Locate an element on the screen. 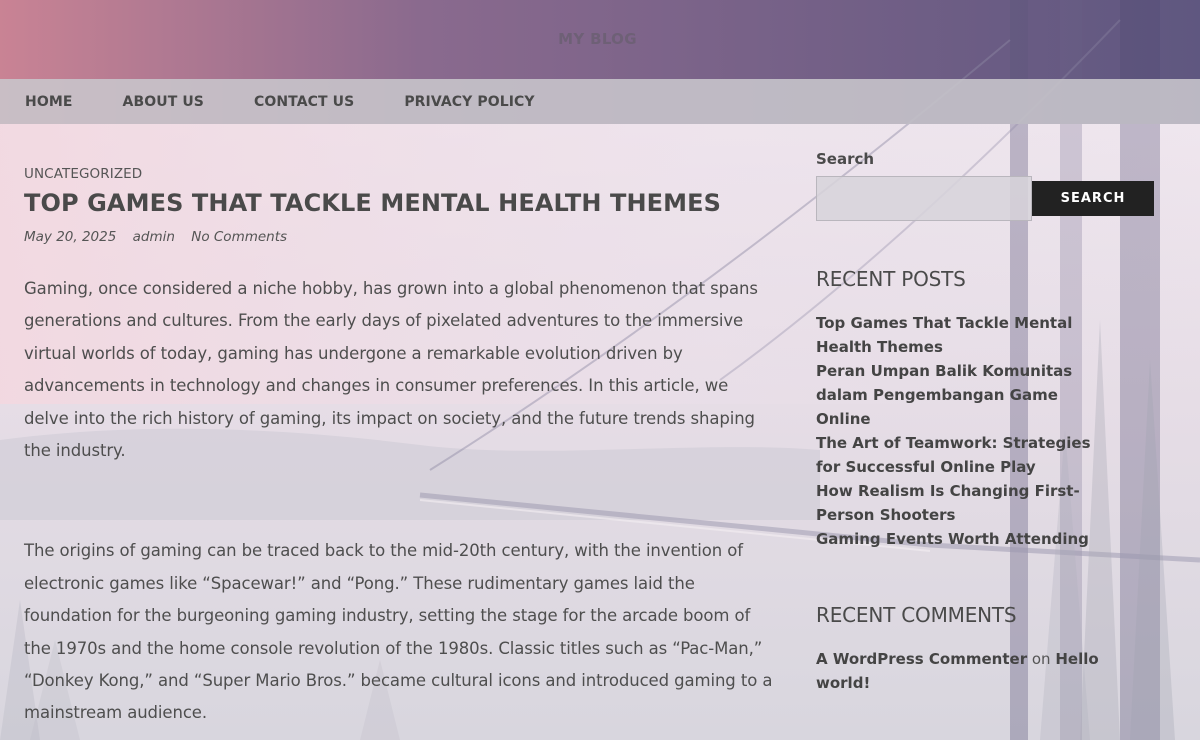  search-input is located at coordinates (924, 198).